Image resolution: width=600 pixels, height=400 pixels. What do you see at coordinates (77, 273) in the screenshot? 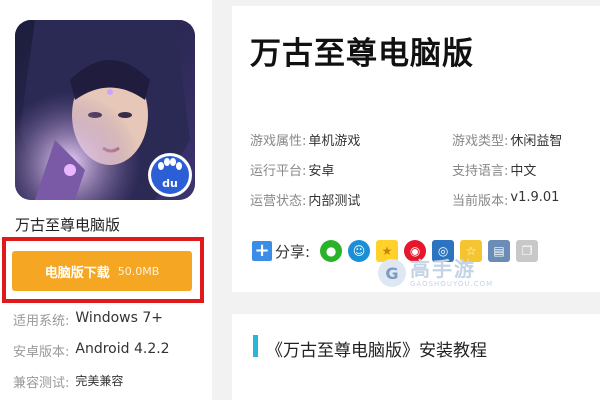
I see `download-label: 电脑版下载` at bounding box center [77, 273].